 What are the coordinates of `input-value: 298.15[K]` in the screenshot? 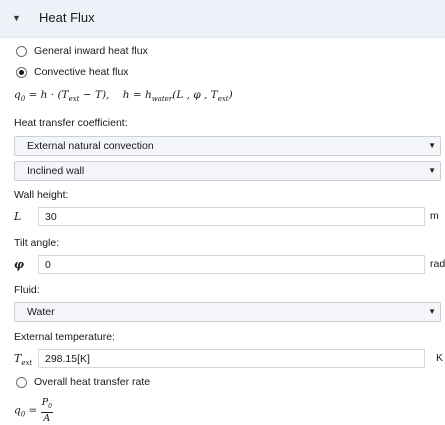 It's located at (67, 359).